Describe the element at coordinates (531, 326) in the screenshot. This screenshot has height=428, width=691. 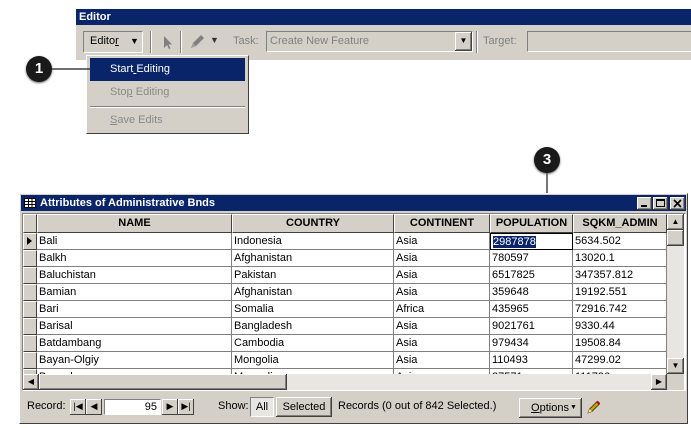
I see `cell-population: 9021761` at that location.